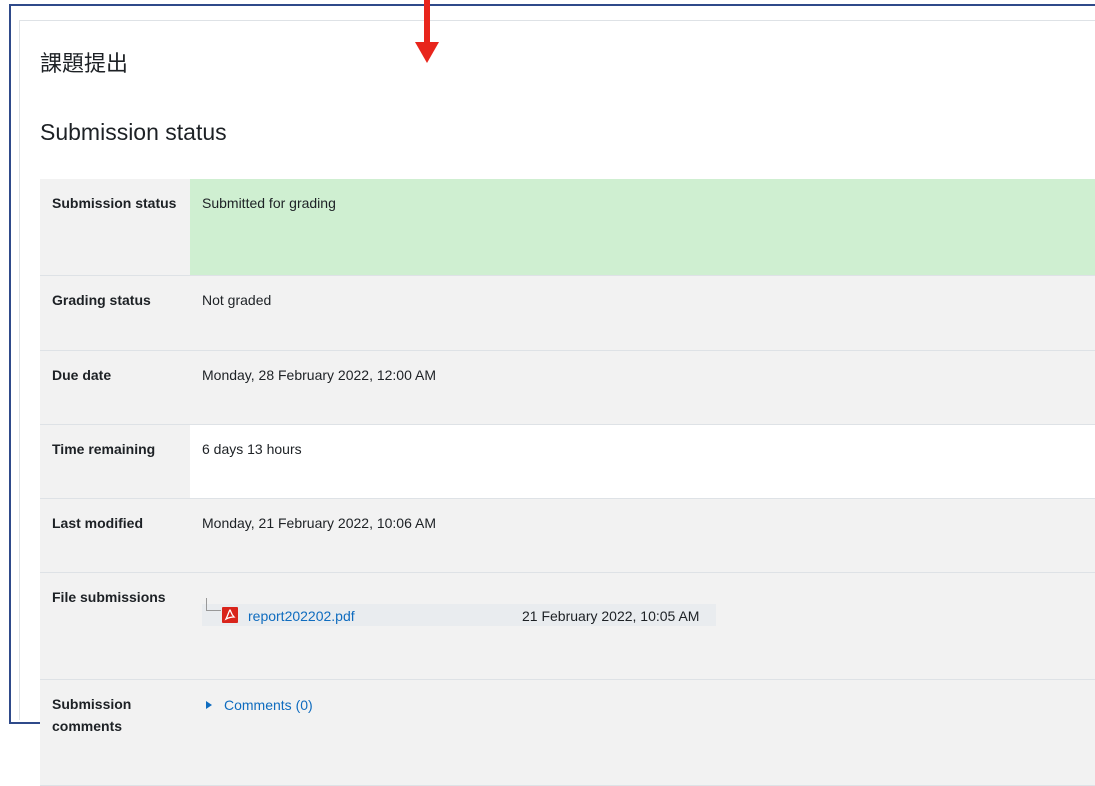 The image size is (1095, 786). I want to click on file-submissions-label: File submissions, so click(115, 626).